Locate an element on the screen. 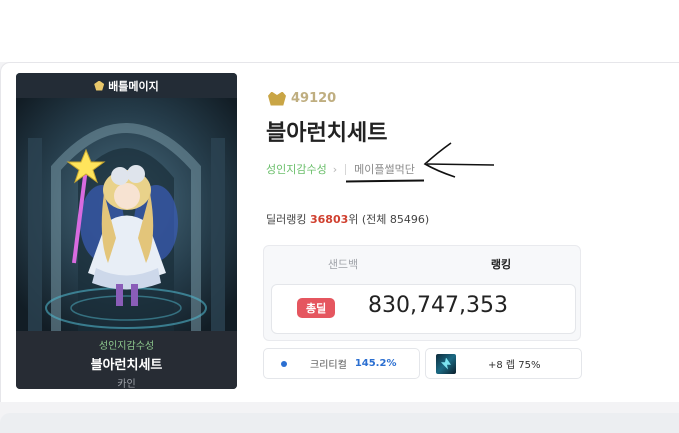 The height and width of the screenshot is (433, 679). character-name: 블아런치세트 is located at coordinates (327, 133).